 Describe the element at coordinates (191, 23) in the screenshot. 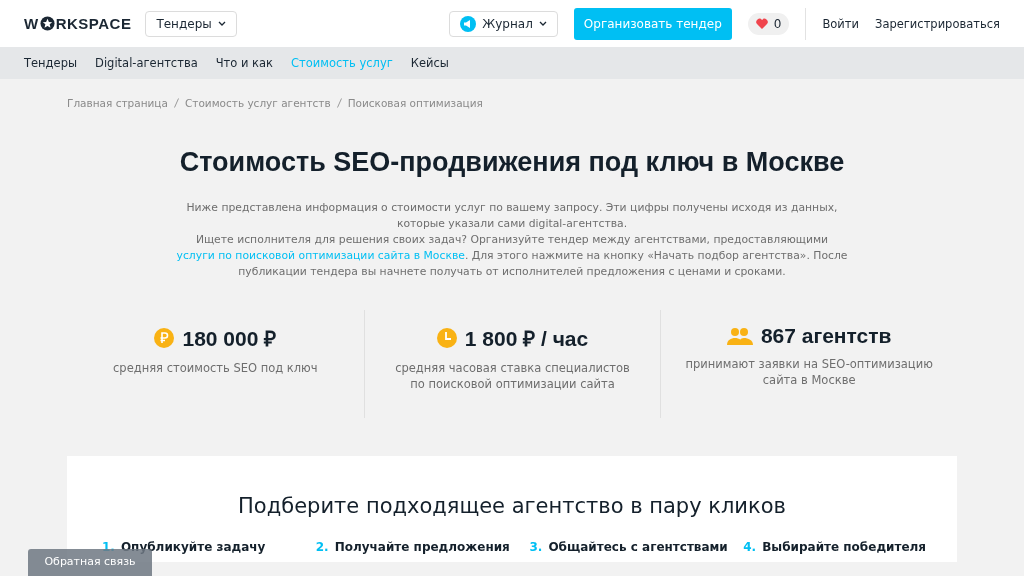

I see `tenders-dropdown: Тендеры` at that location.